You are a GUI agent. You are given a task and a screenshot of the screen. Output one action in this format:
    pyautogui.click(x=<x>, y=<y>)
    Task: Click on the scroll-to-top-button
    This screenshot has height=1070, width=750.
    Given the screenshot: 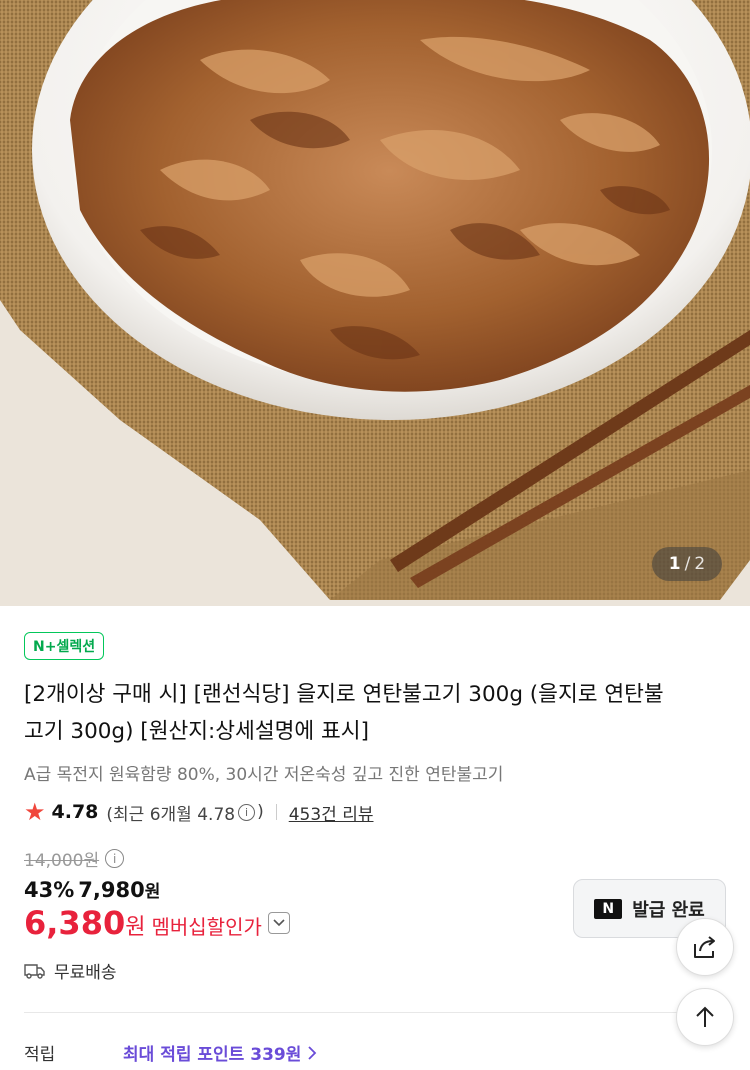 What is the action you would take?
    pyautogui.click(x=705, y=1017)
    